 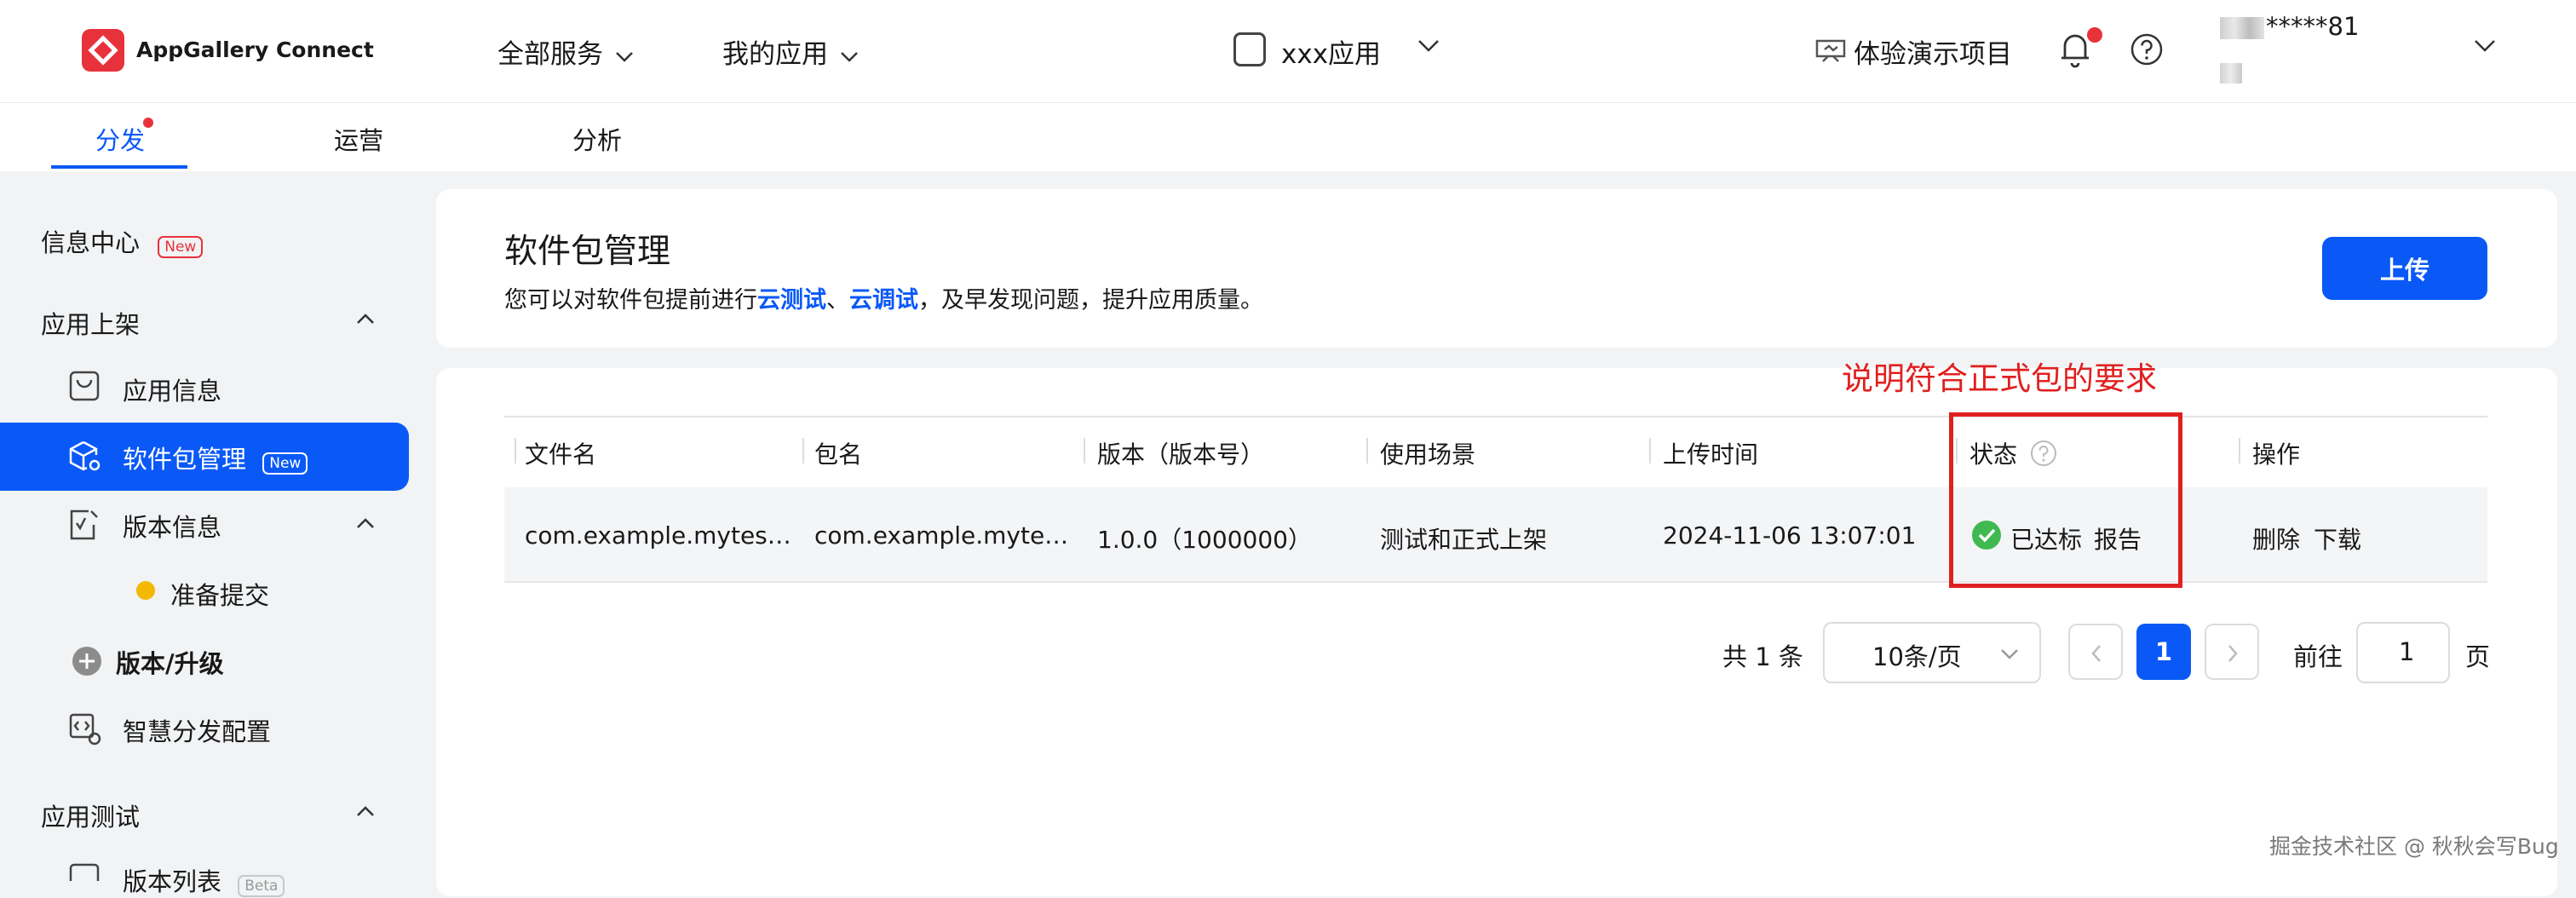 I want to click on page-description: 您可以对软件包提前进行云测试、云调试，及早发现问题，提升应用质量。, so click(x=883, y=298).